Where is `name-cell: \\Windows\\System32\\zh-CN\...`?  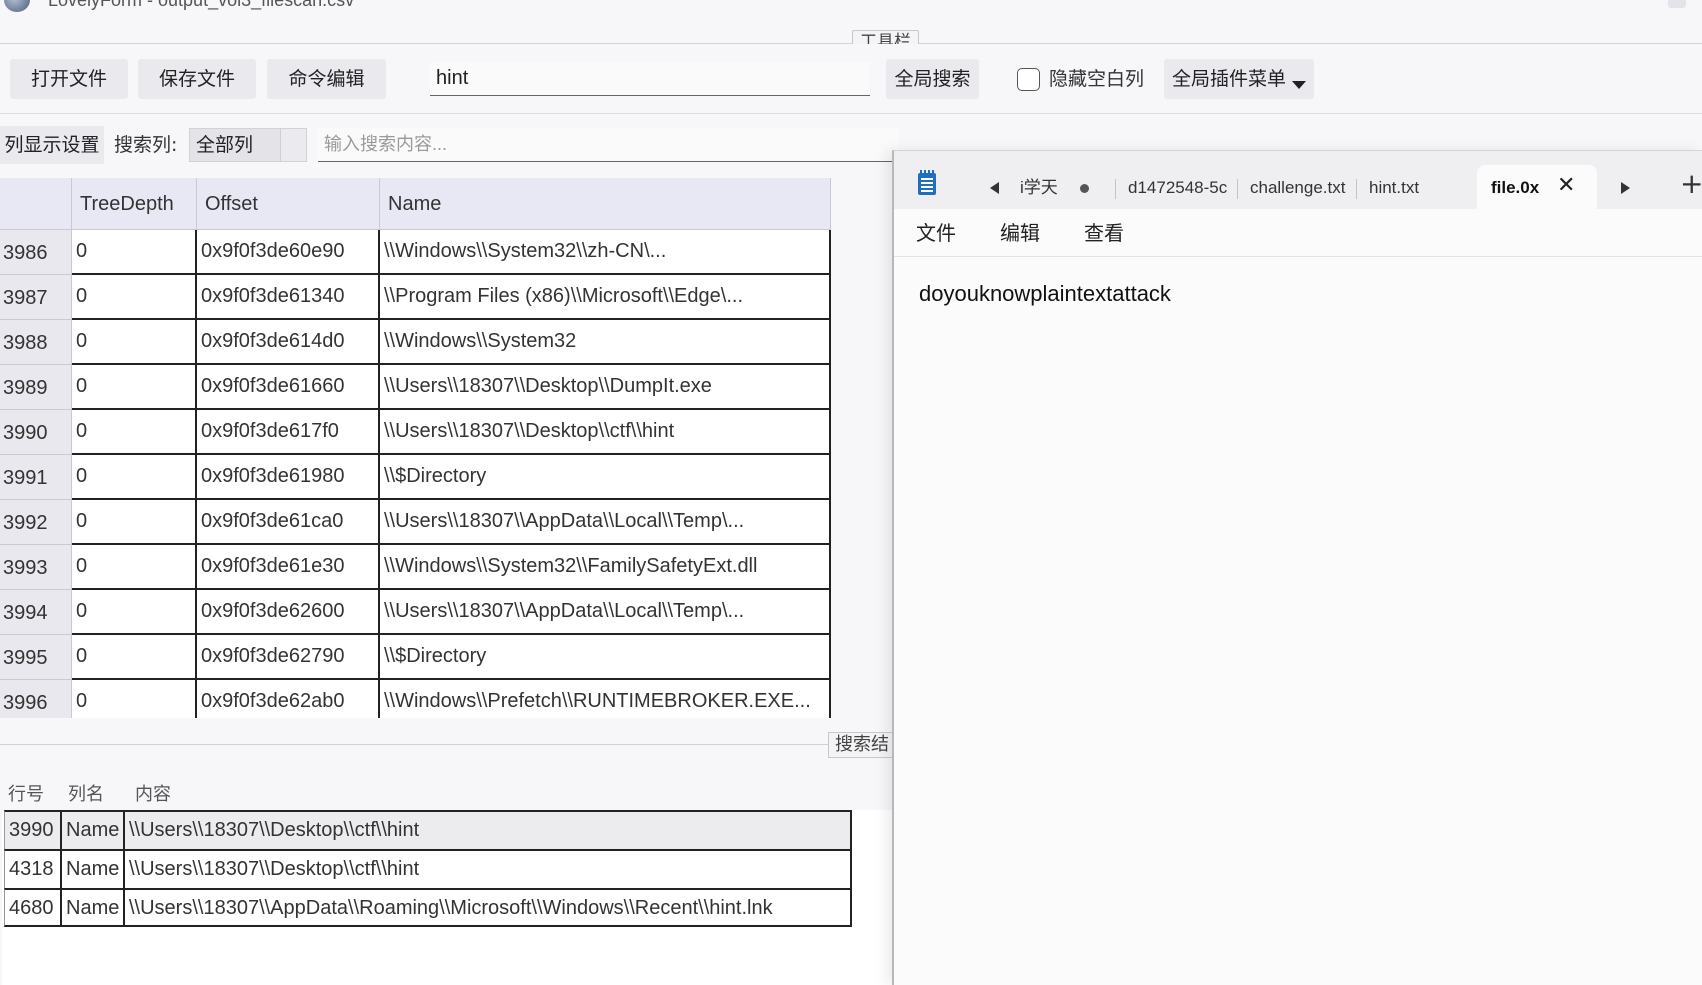
name-cell: \\Windows\\System32\\zh-CN\... is located at coordinates (605, 252).